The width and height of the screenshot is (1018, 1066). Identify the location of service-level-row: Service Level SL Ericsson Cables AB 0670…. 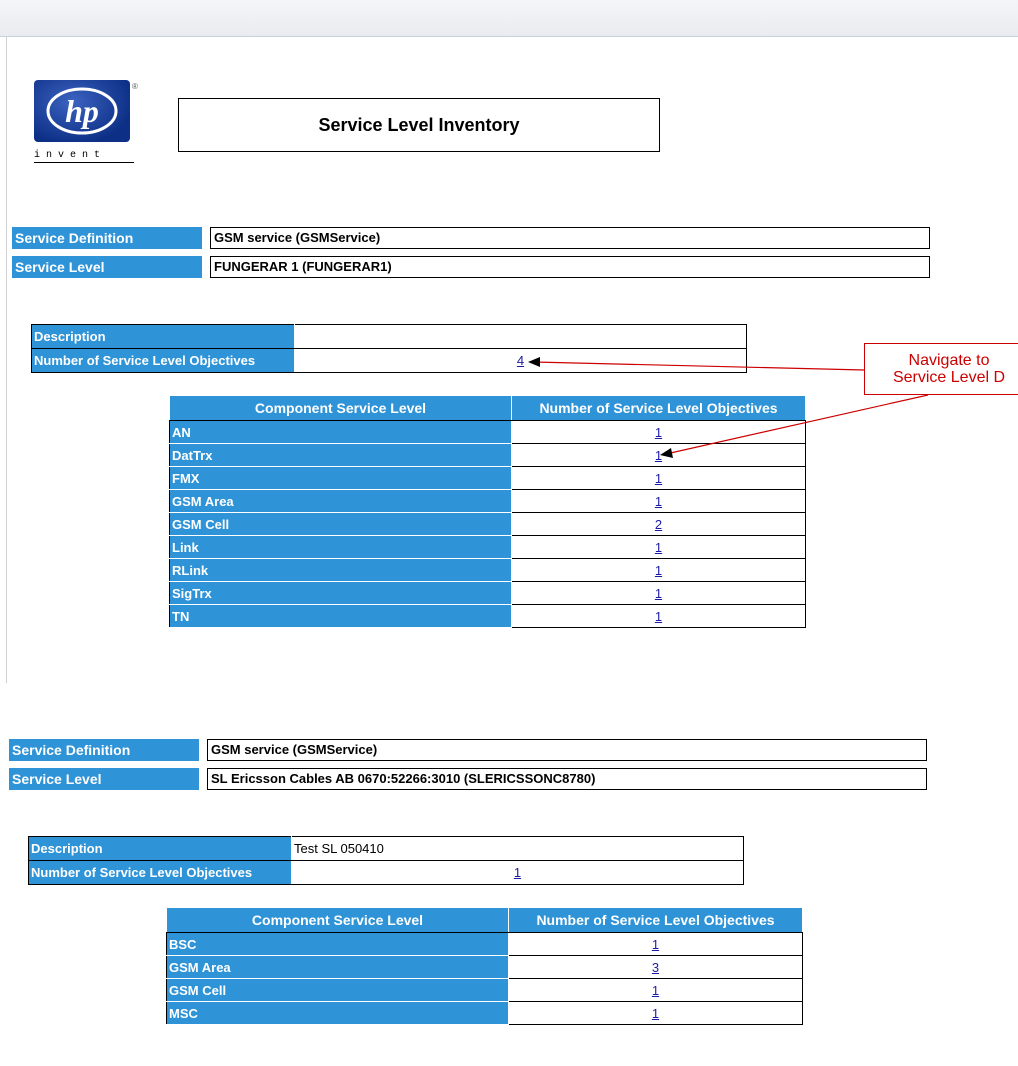
(468, 779).